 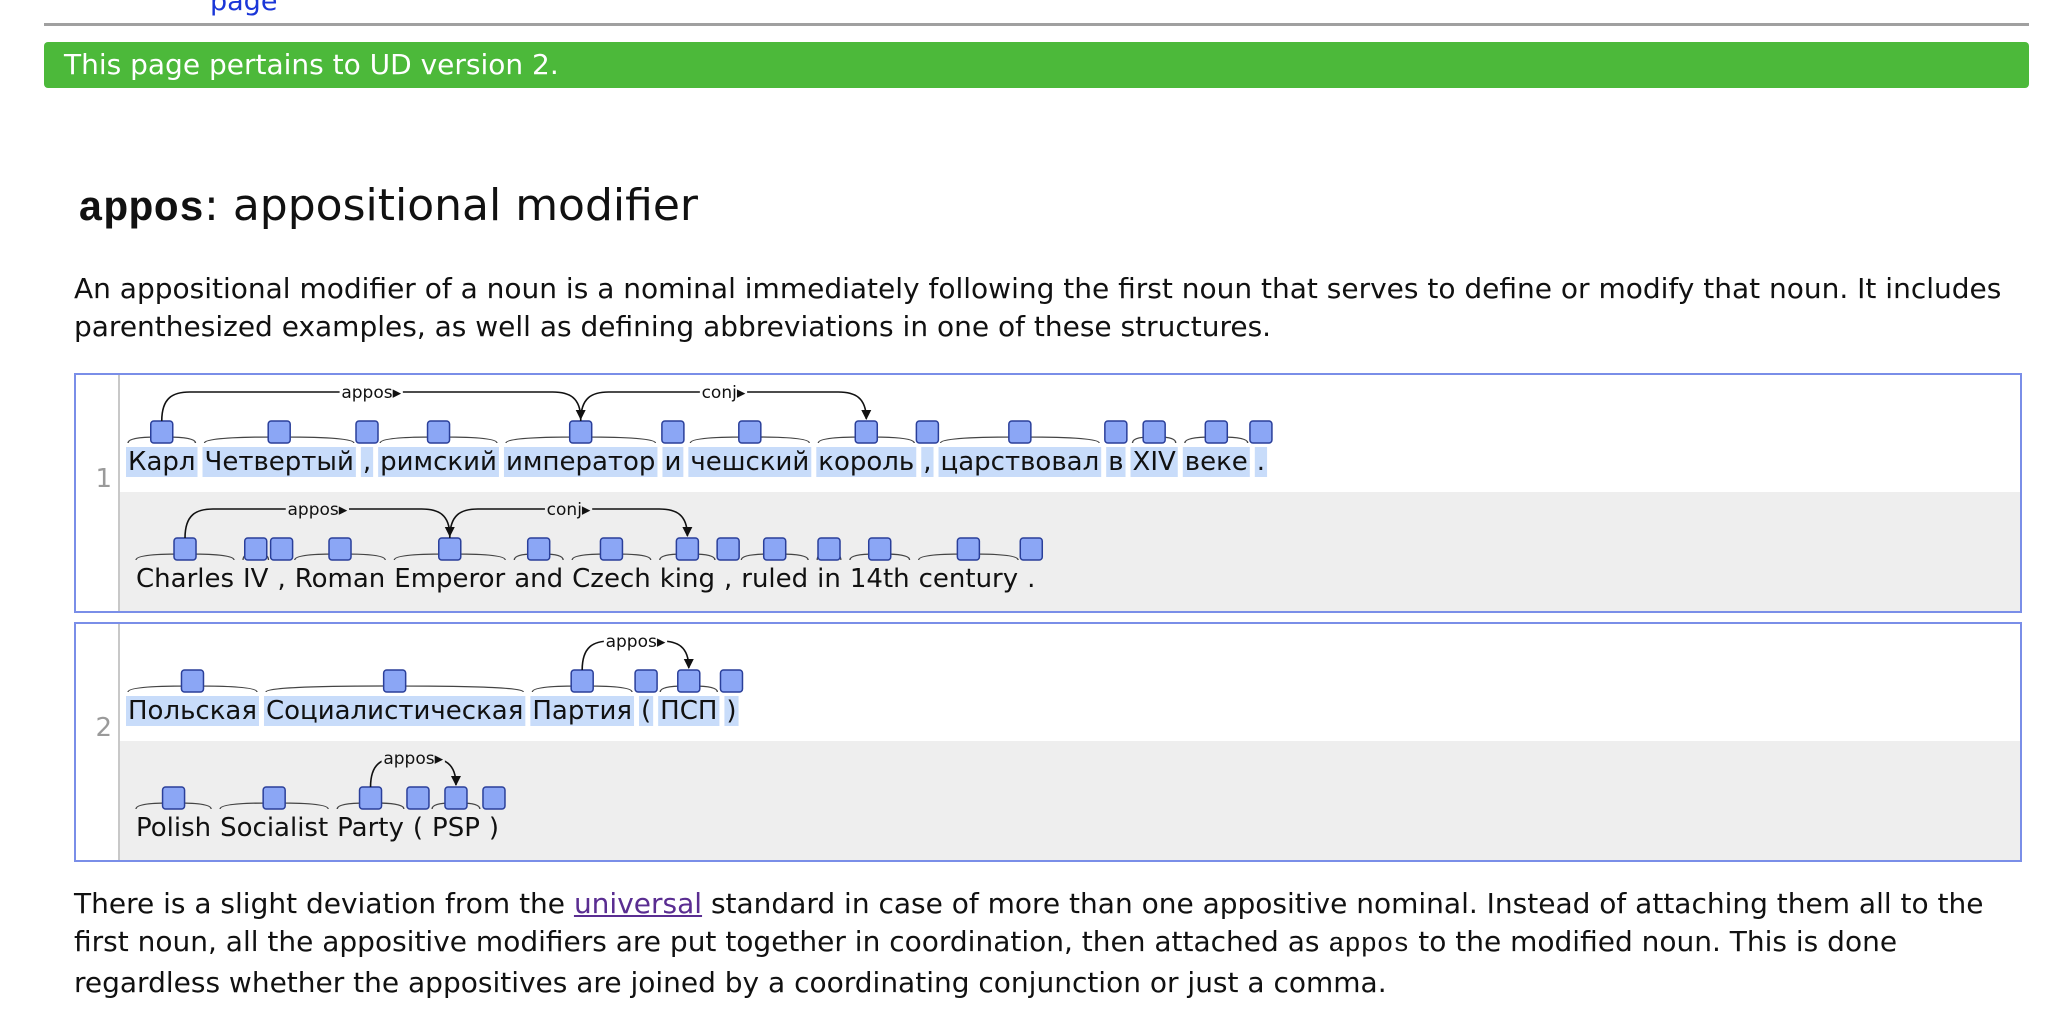 I want to click on token-word: Polish, so click(x=173, y=828).